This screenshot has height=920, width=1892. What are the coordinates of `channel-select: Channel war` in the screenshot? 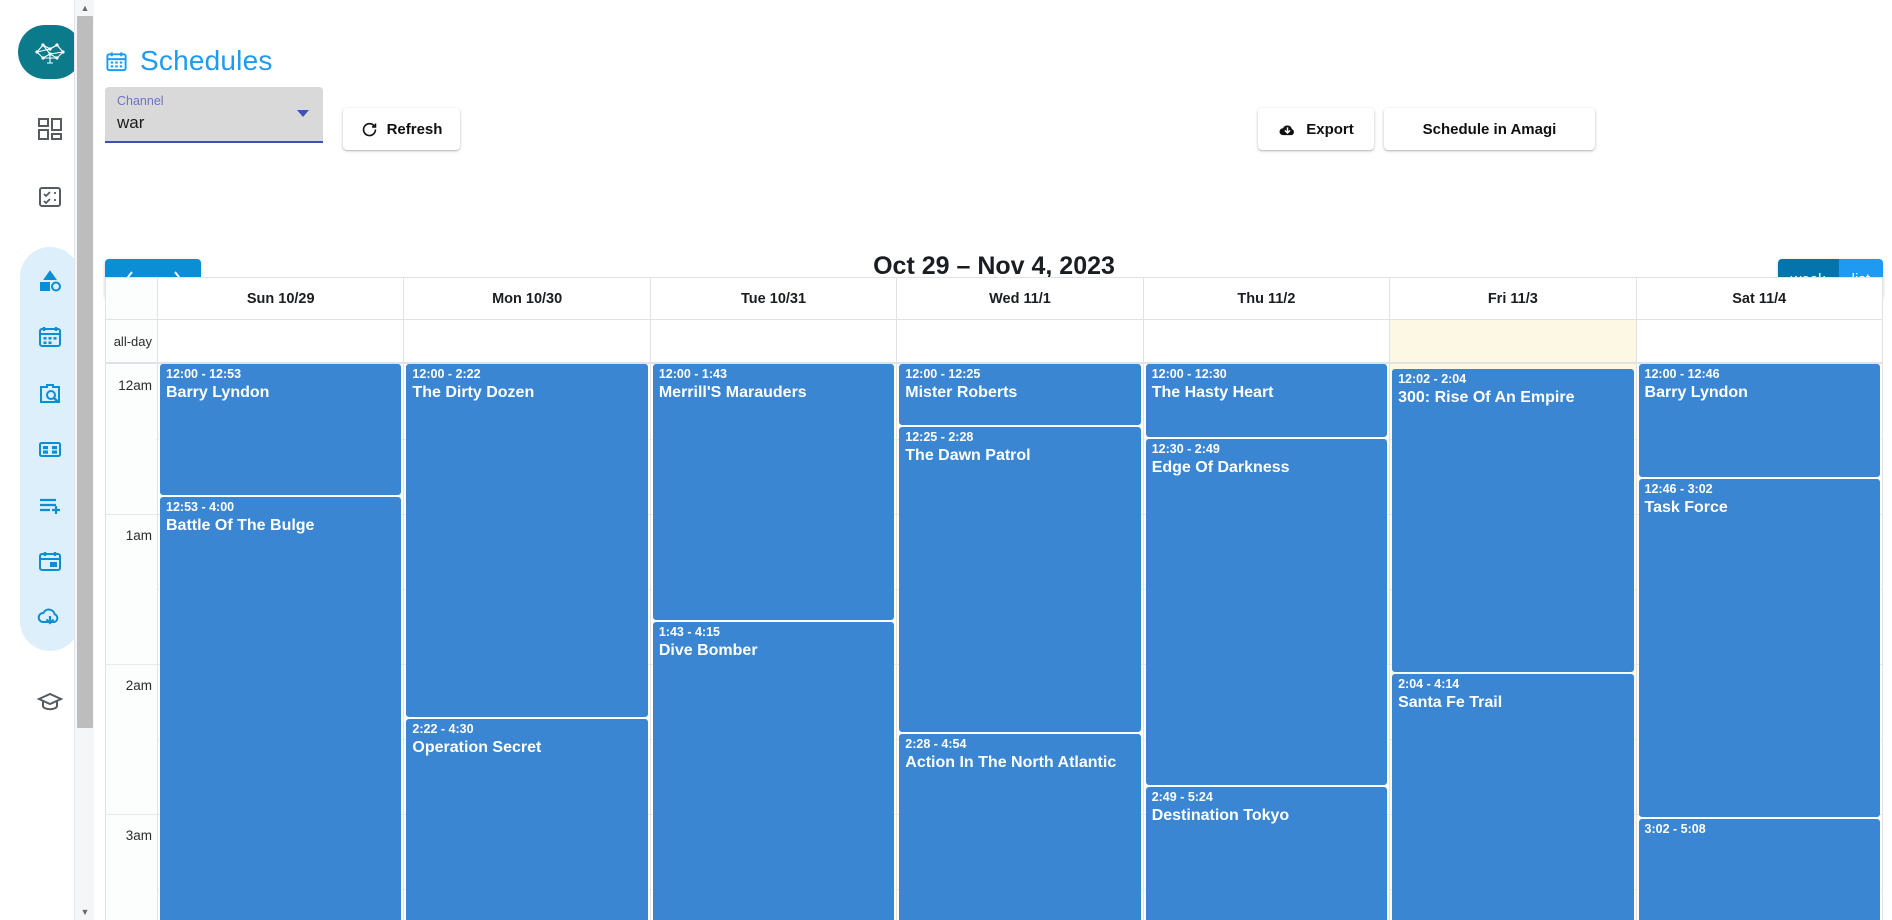 It's located at (214, 115).